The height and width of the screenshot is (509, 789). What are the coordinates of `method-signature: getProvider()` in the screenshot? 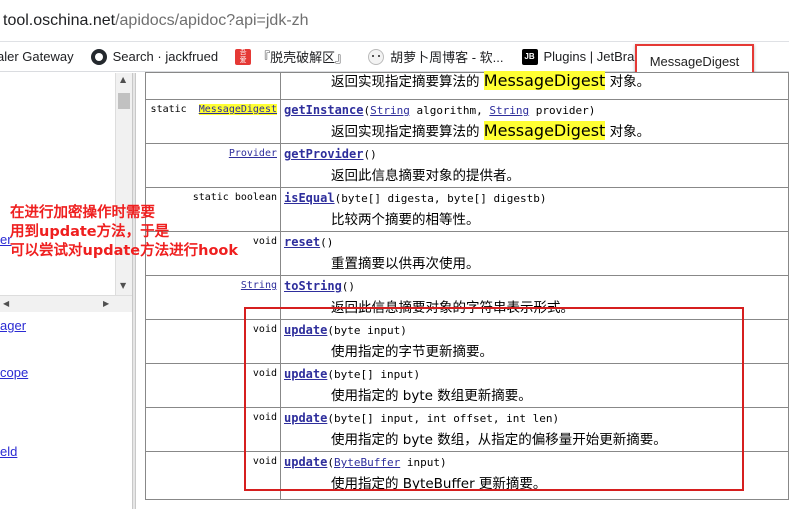 It's located at (536, 155).